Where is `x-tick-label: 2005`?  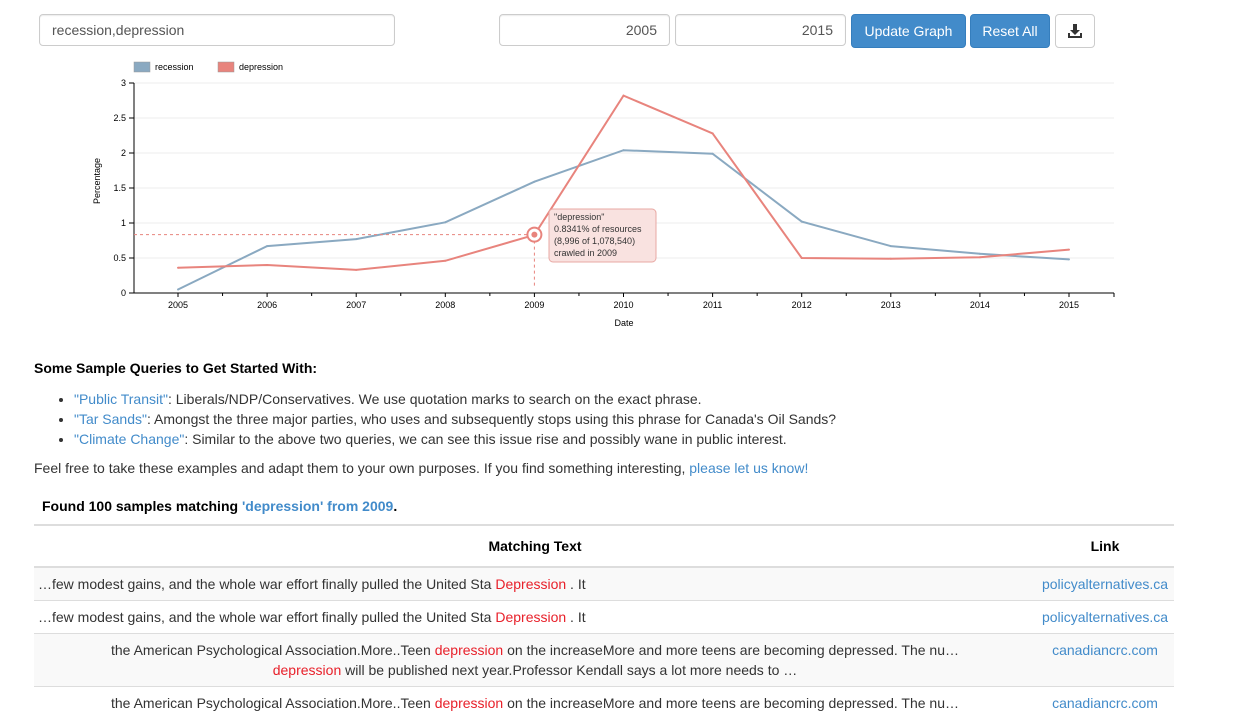 x-tick-label: 2005 is located at coordinates (178, 305).